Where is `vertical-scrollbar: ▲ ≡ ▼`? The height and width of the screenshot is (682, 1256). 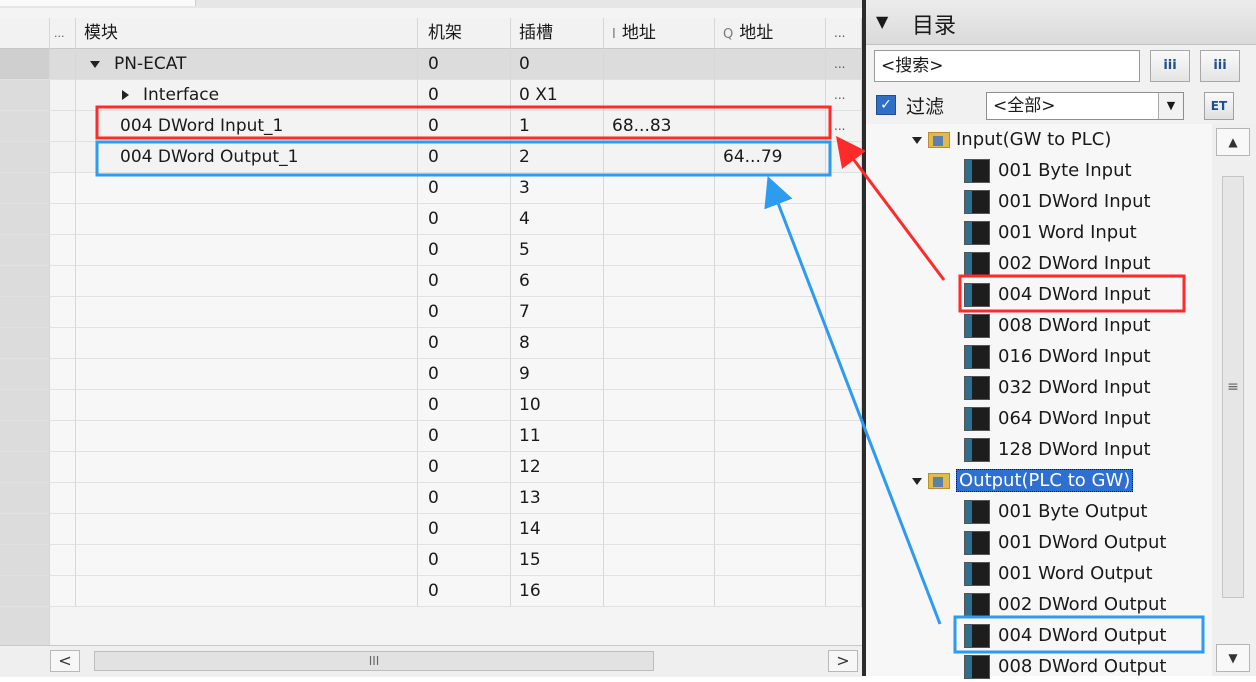 vertical-scrollbar: ▲ ≡ ▼ is located at coordinates (1234, 400).